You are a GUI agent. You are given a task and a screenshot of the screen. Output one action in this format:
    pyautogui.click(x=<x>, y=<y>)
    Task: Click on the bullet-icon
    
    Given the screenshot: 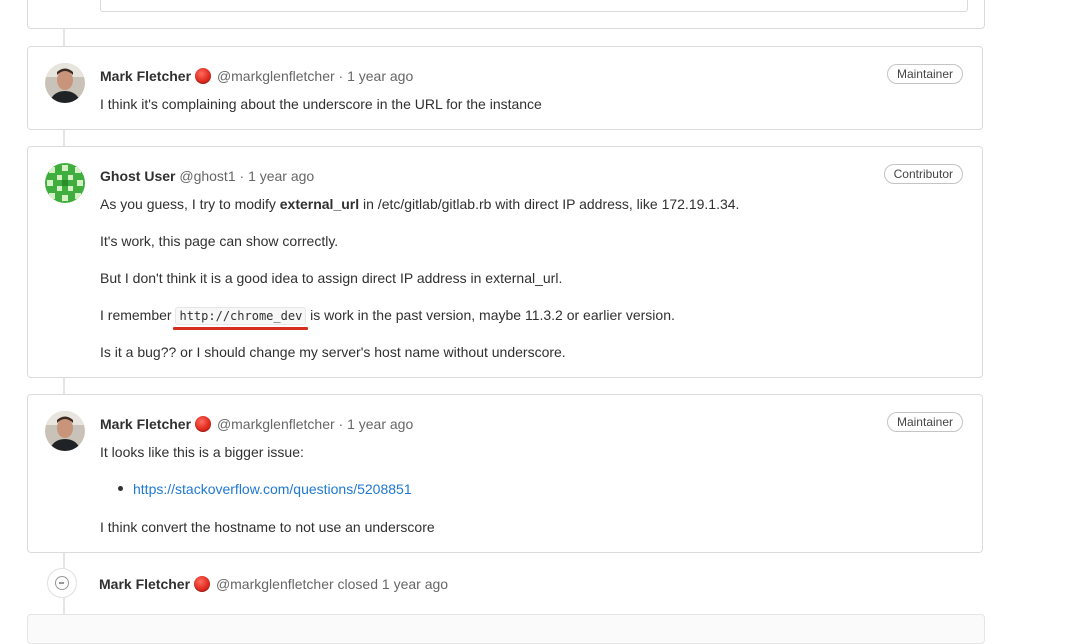 What is the action you would take?
    pyautogui.click(x=120, y=488)
    